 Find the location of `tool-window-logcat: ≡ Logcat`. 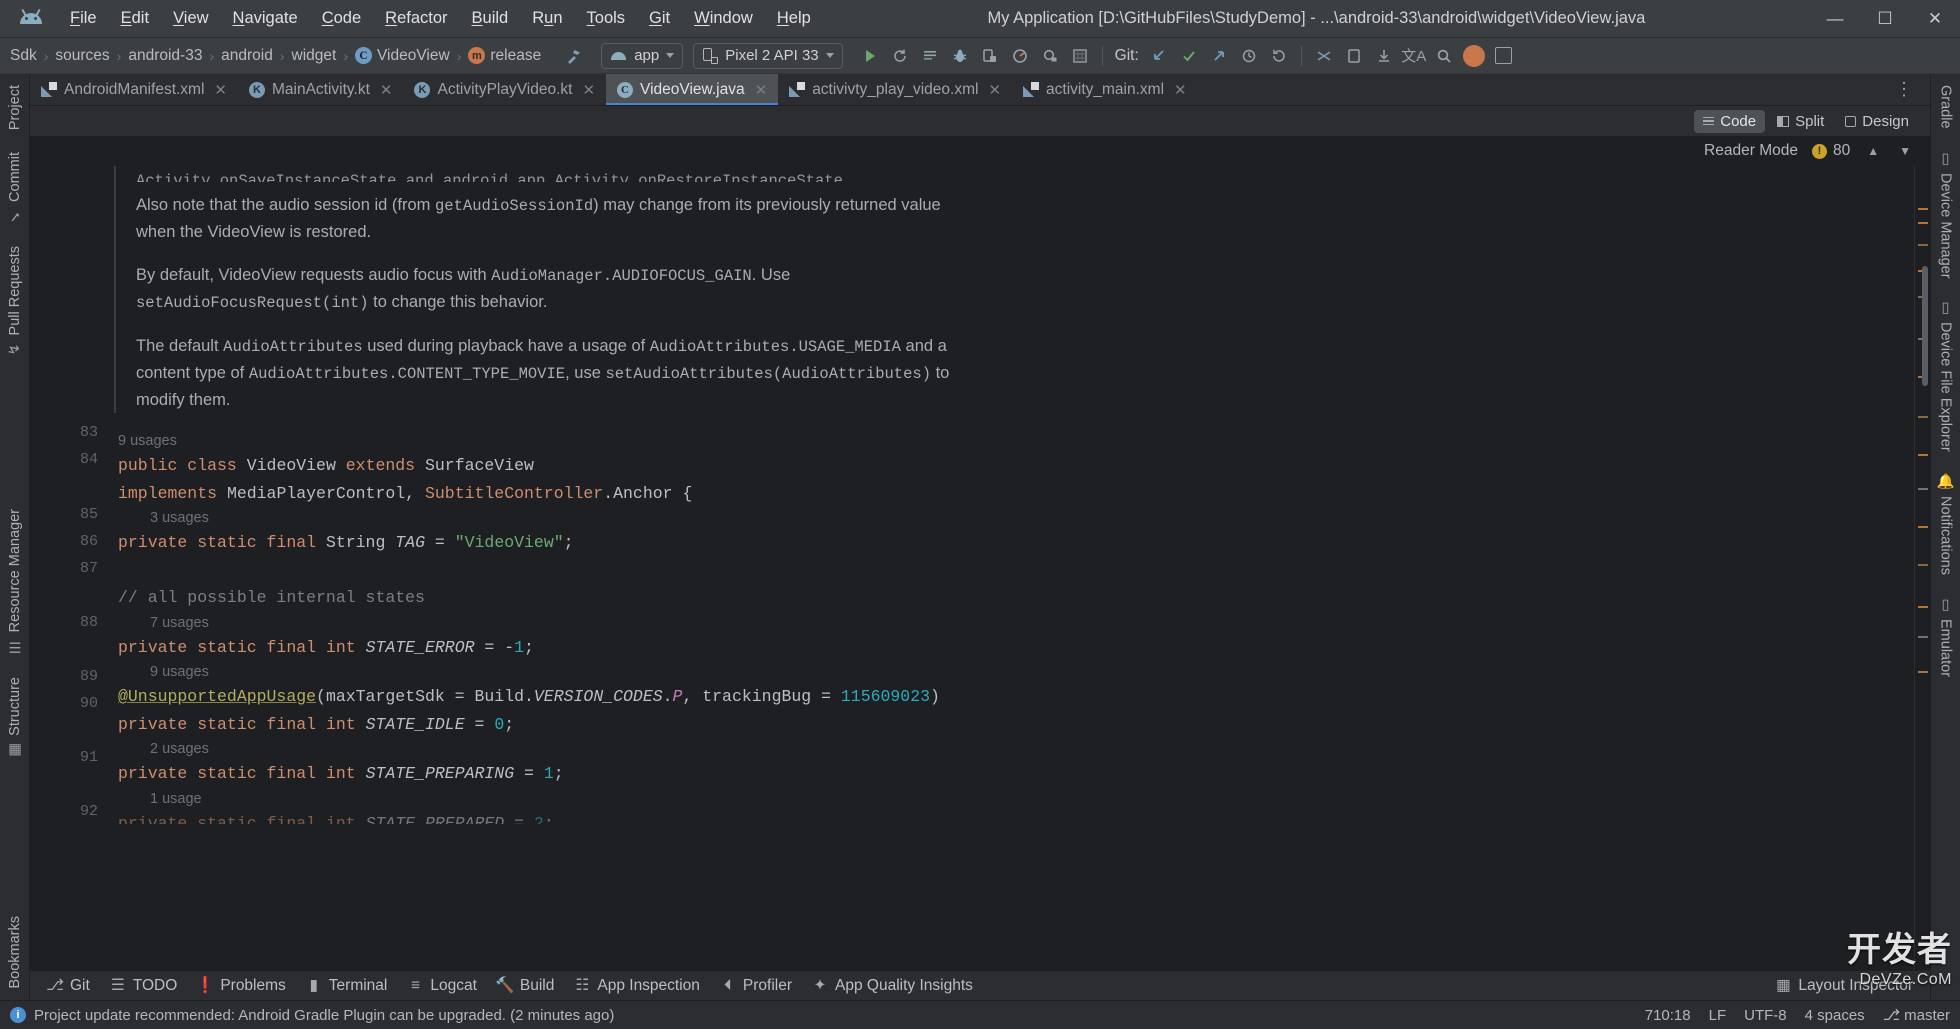

tool-window-logcat: ≡ Logcat is located at coordinates (442, 986).